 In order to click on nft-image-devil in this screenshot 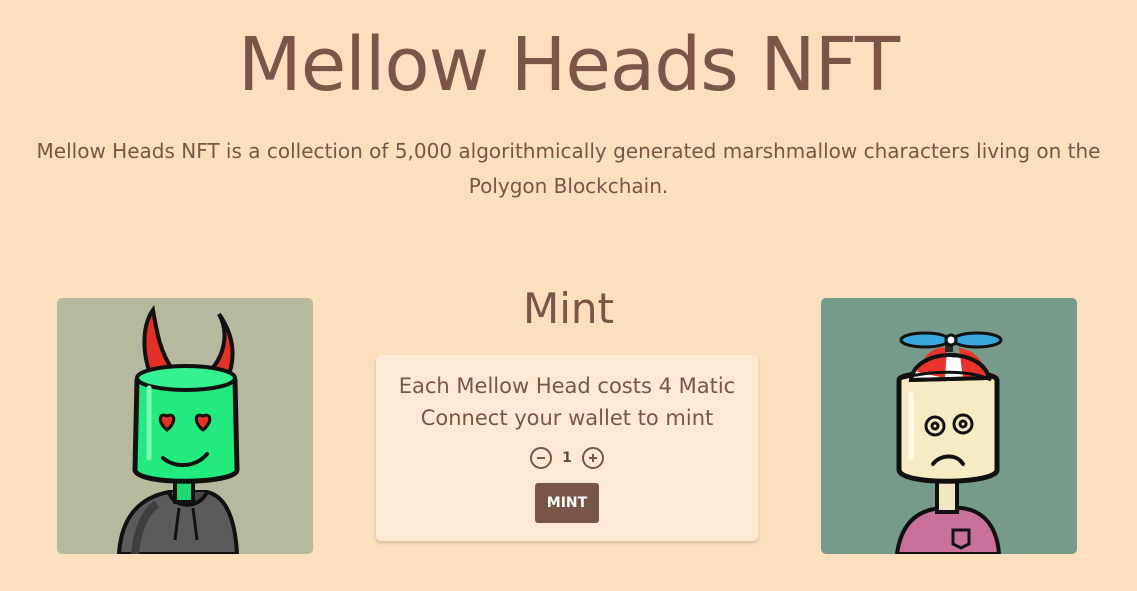, I will do `click(185, 426)`.